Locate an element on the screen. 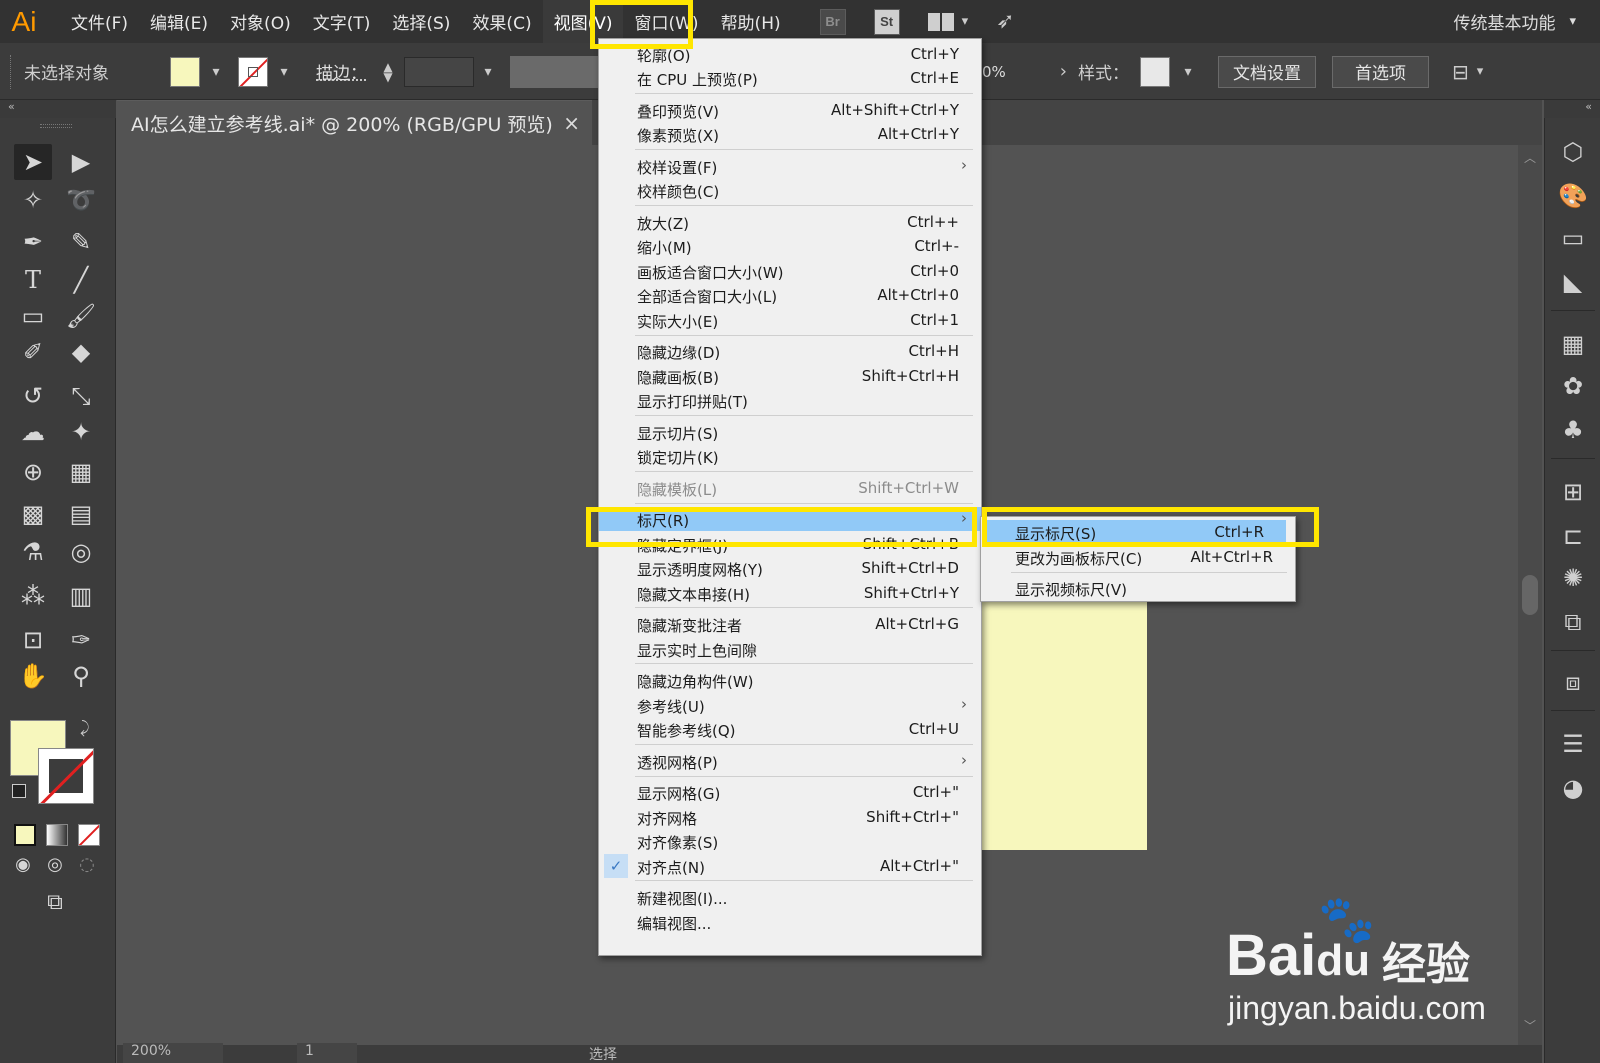  document-tab: AI怎么建立参考线.ai* @ 200% (RGB/GPU 预览) × is located at coordinates (354, 122).